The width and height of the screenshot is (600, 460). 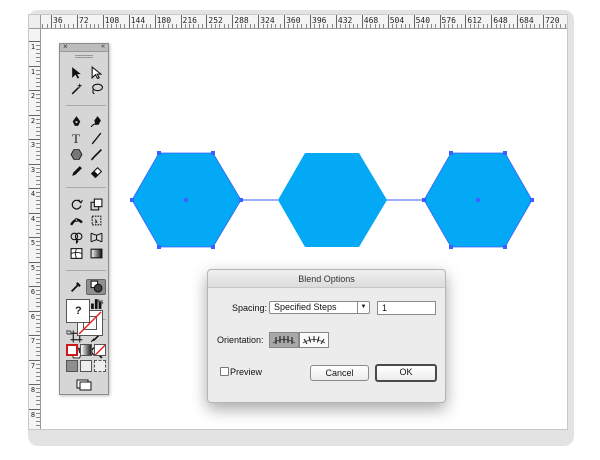 What do you see at coordinates (100, 366) in the screenshot?
I see `draw-inside-icon` at bounding box center [100, 366].